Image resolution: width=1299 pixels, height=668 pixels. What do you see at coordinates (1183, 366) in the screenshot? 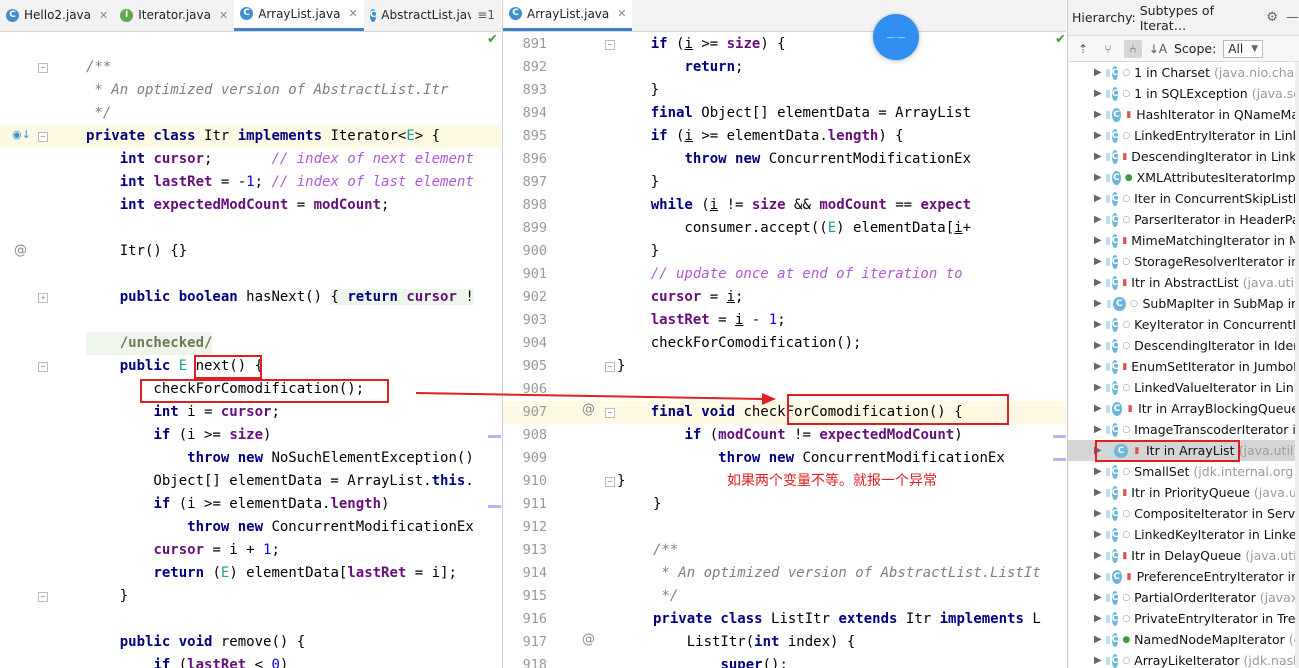
I see `hierarchy-item: ▶ C ▮ EnumSetIterator in JumboE` at bounding box center [1183, 366].